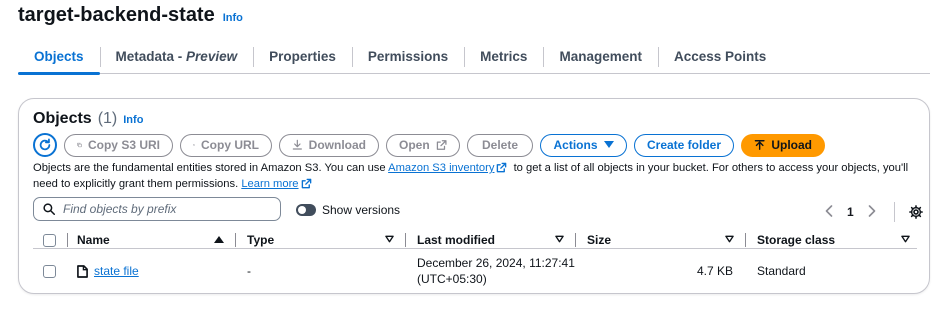  I want to click on refresh-icon, so click(45, 144).